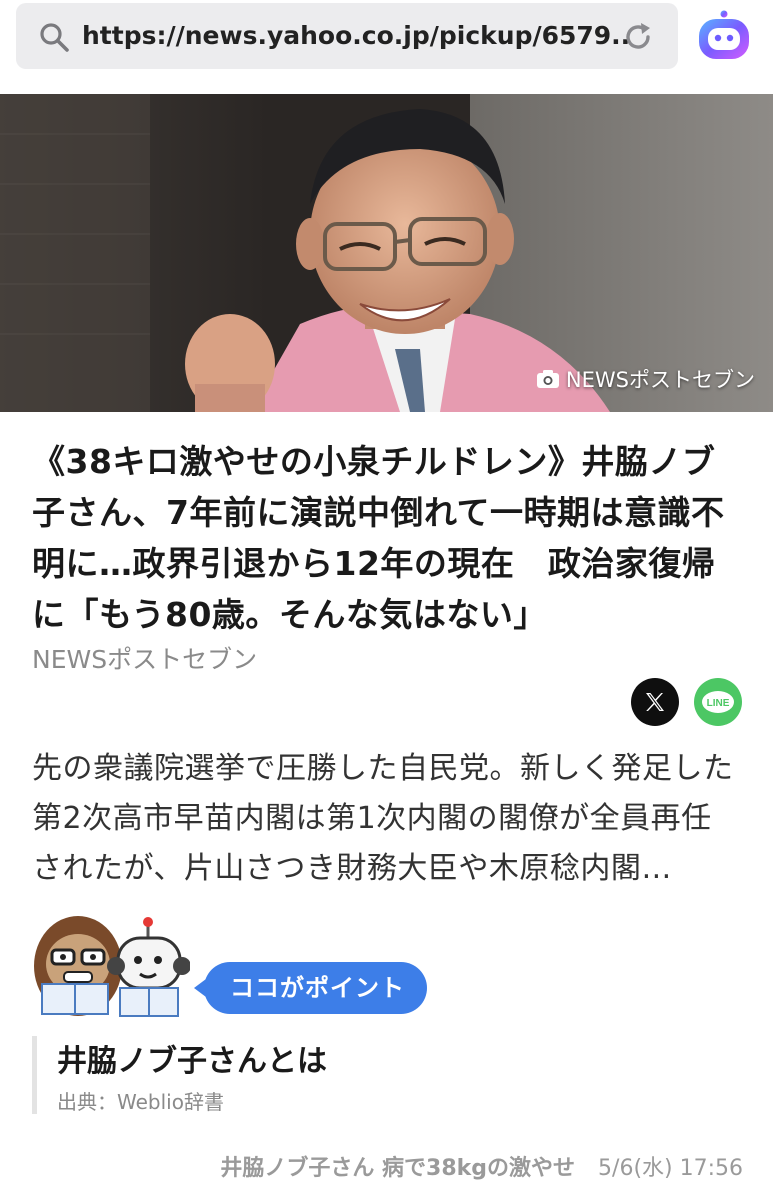  Describe the element at coordinates (397, 1168) in the screenshot. I see `related-article-title: 井脇ノブ子さん 病で38kgの激やせ` at that location.